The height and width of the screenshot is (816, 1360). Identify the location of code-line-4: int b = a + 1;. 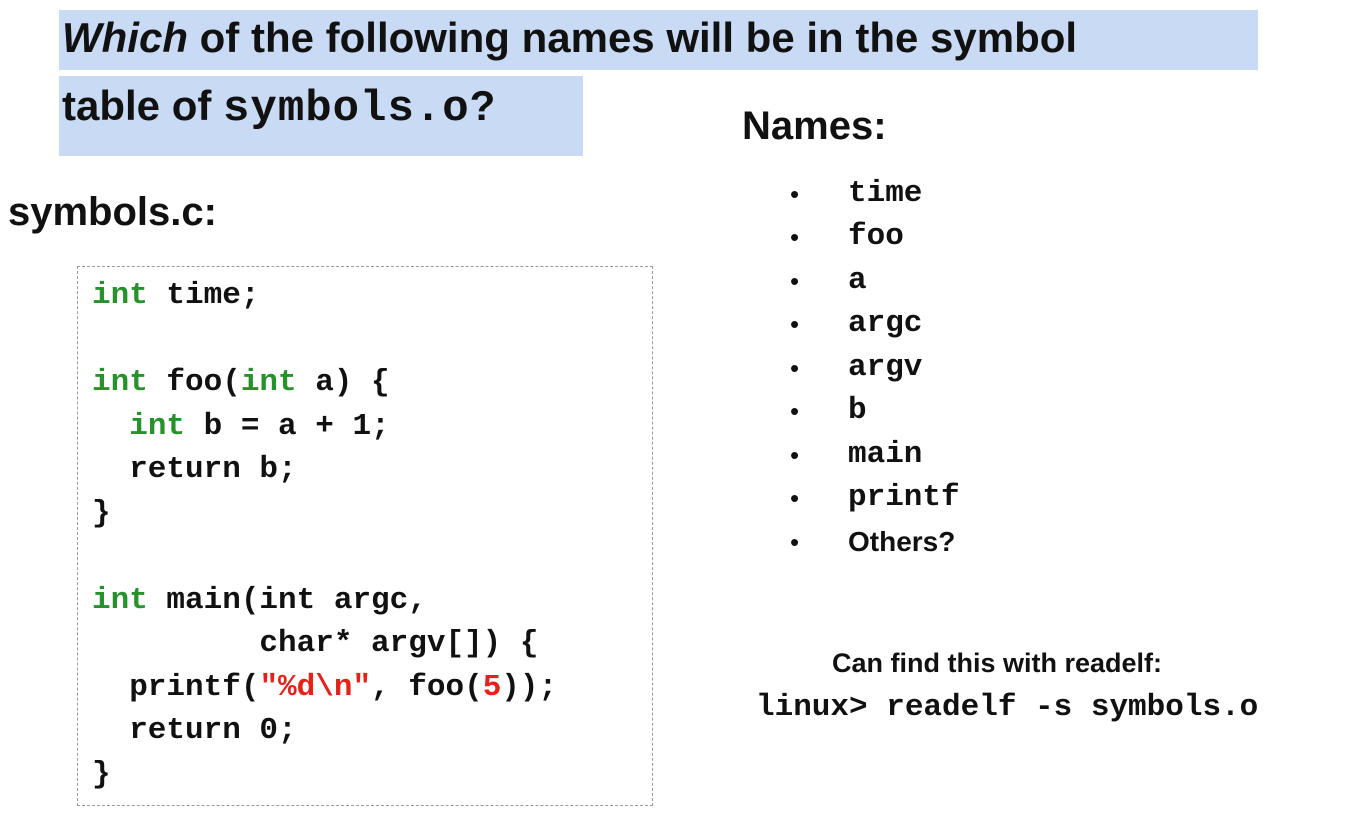
(241, 427).